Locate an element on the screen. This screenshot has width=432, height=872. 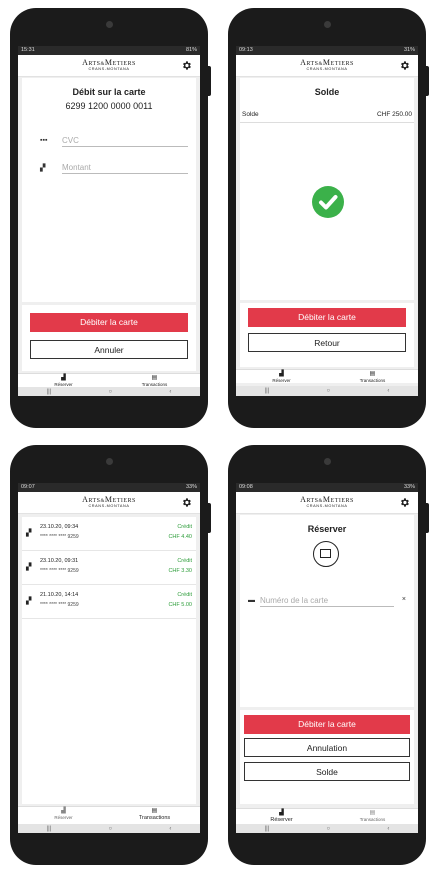
cvc-field: ▪▪▪ CVC is located at coordinates (114, 142).